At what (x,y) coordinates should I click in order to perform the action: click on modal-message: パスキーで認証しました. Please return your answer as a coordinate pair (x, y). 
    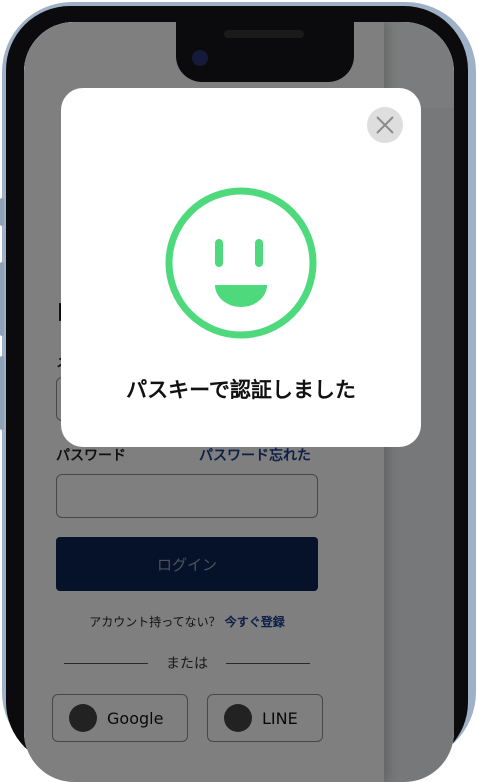
    Looking at the image, I should click on (241, 390).